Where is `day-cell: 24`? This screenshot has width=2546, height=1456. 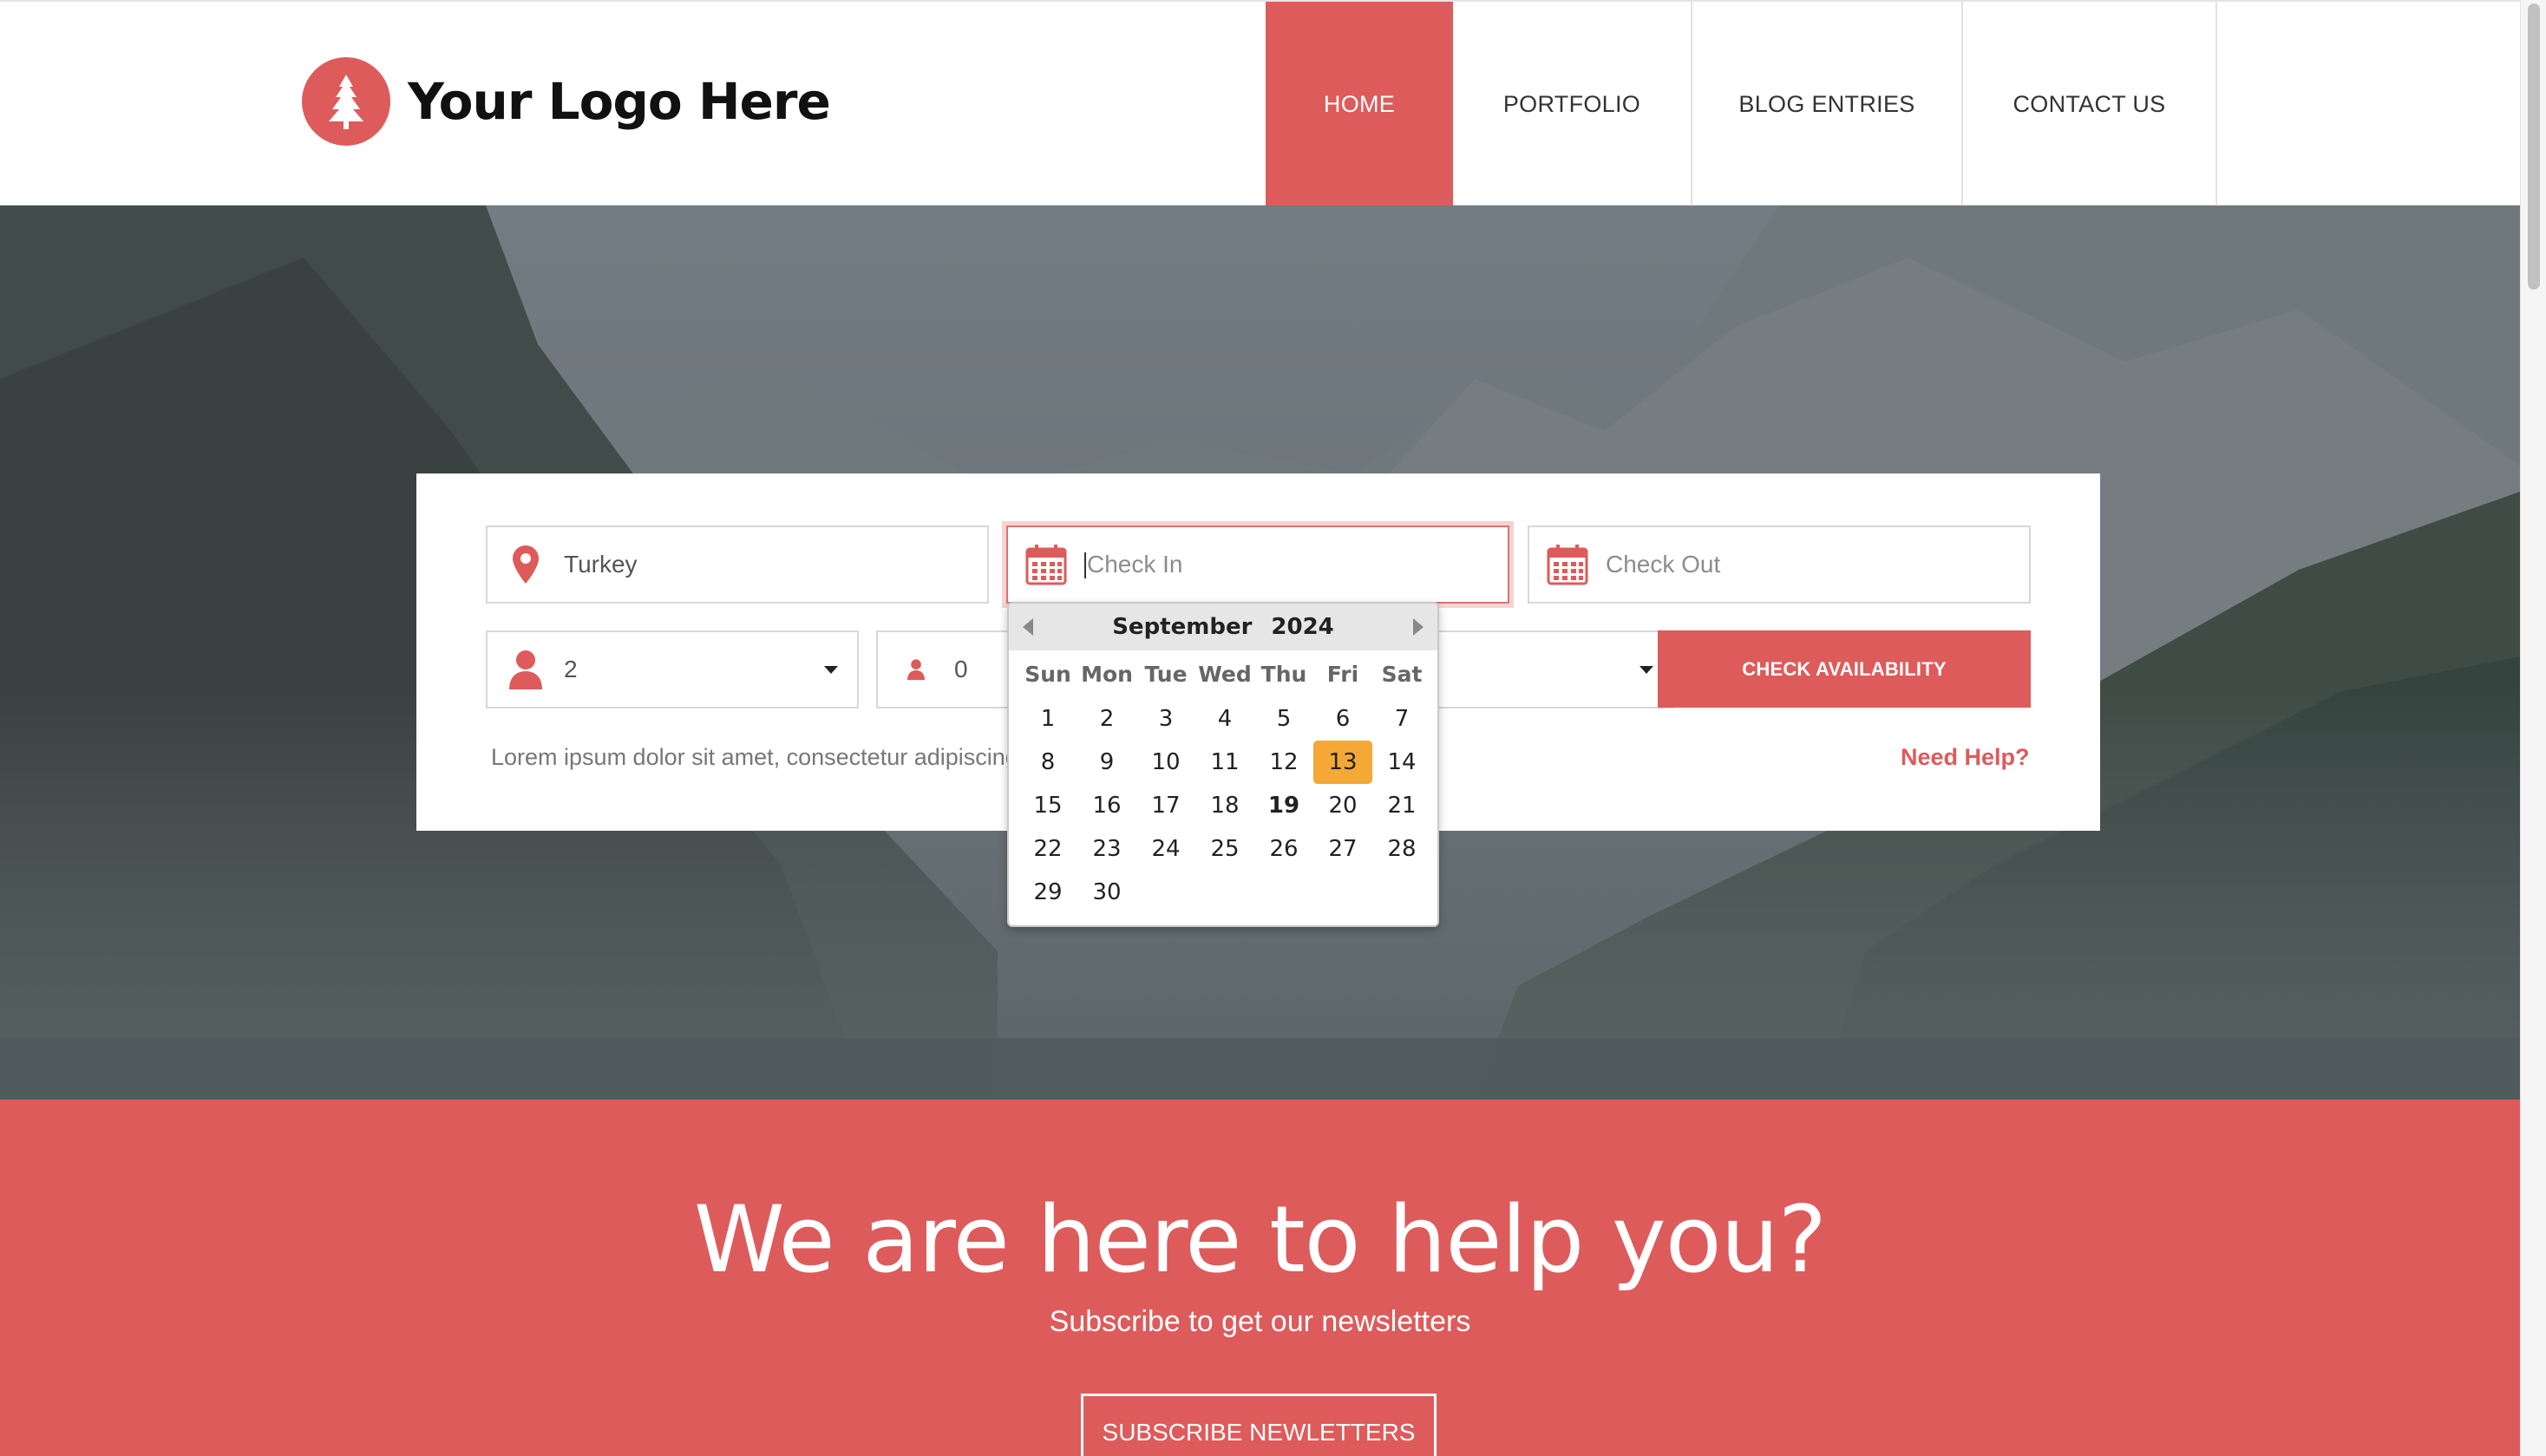 day-cell: 24 is located at coordinates (1165, 849).